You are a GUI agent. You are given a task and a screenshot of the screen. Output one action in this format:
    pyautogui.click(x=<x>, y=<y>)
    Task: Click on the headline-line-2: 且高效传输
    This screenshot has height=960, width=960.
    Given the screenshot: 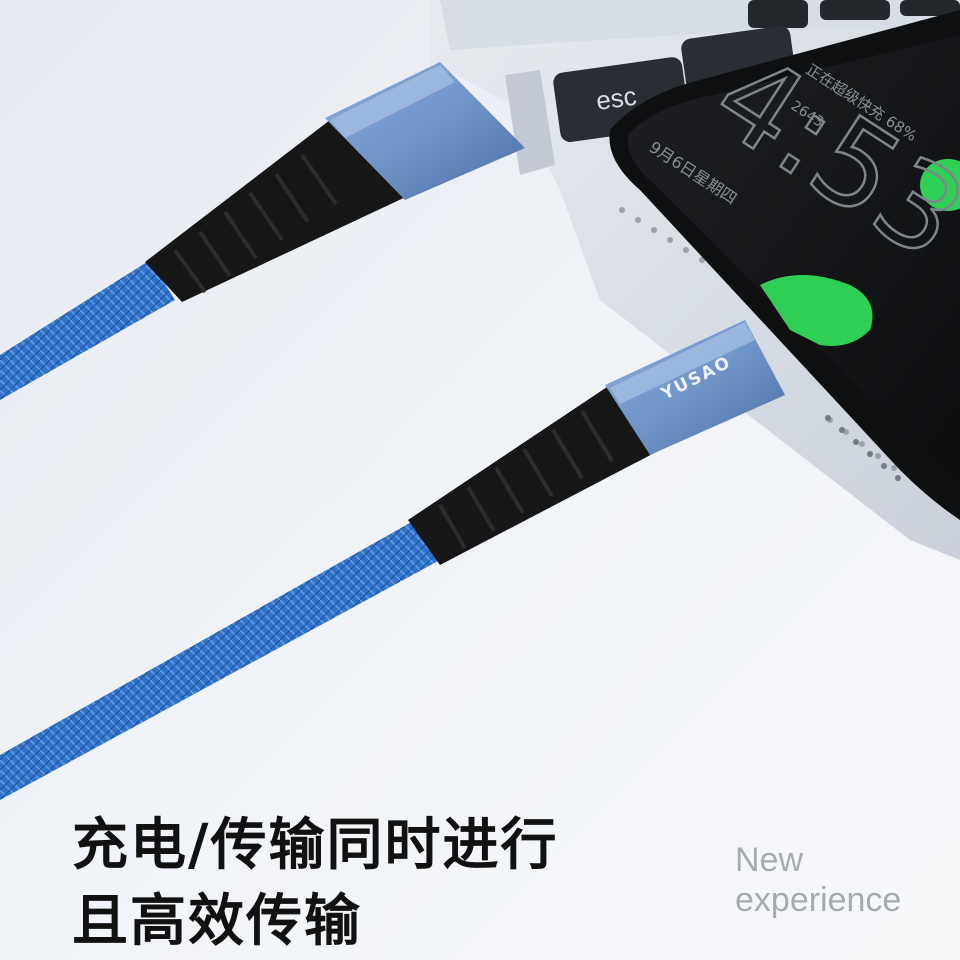 What is the action you would take?
    pyautogui.click(x=217, y=921)
    